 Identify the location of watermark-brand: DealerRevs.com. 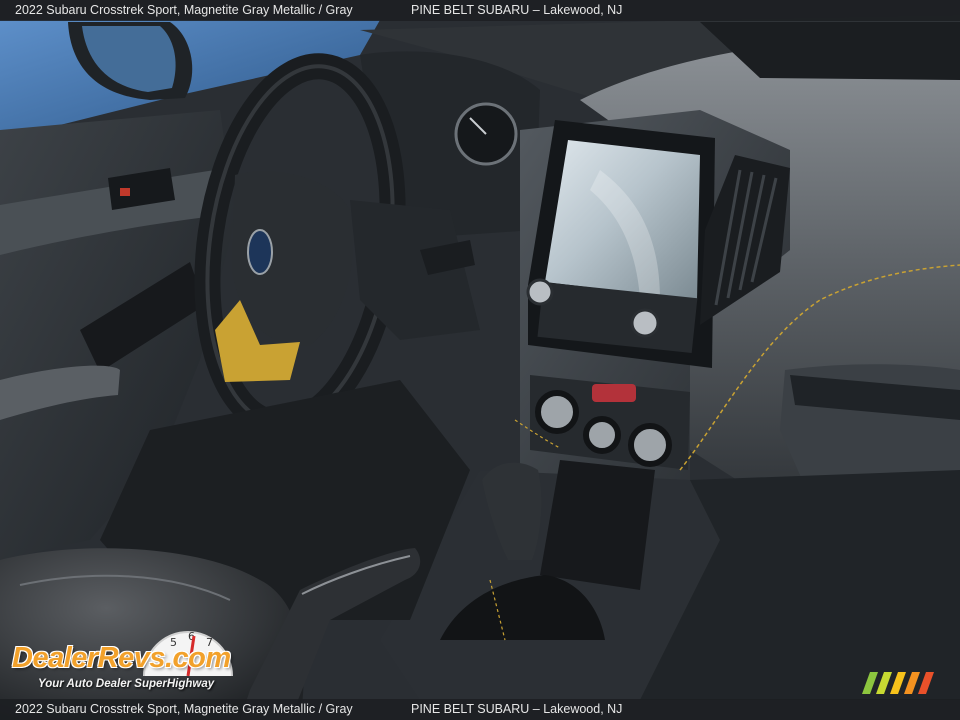
(121, 658).